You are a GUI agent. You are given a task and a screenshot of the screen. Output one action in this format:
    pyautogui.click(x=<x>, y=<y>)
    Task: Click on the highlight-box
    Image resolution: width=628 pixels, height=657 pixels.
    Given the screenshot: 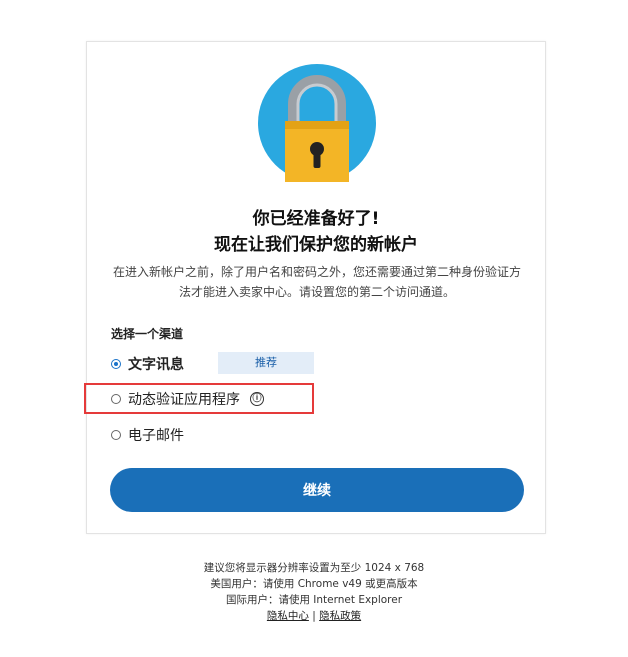 What is the action you would take?
    pyautogui.click(x=199, y=398)
    